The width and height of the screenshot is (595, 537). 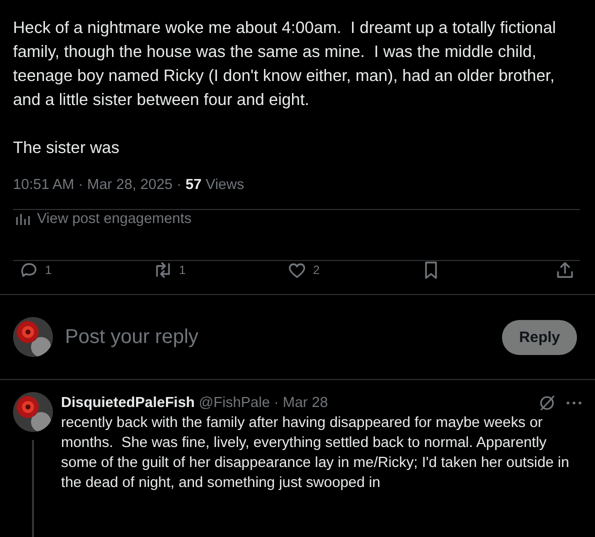 I want to click on reply-input-field: Post your reply, so click(x=282, y=337).